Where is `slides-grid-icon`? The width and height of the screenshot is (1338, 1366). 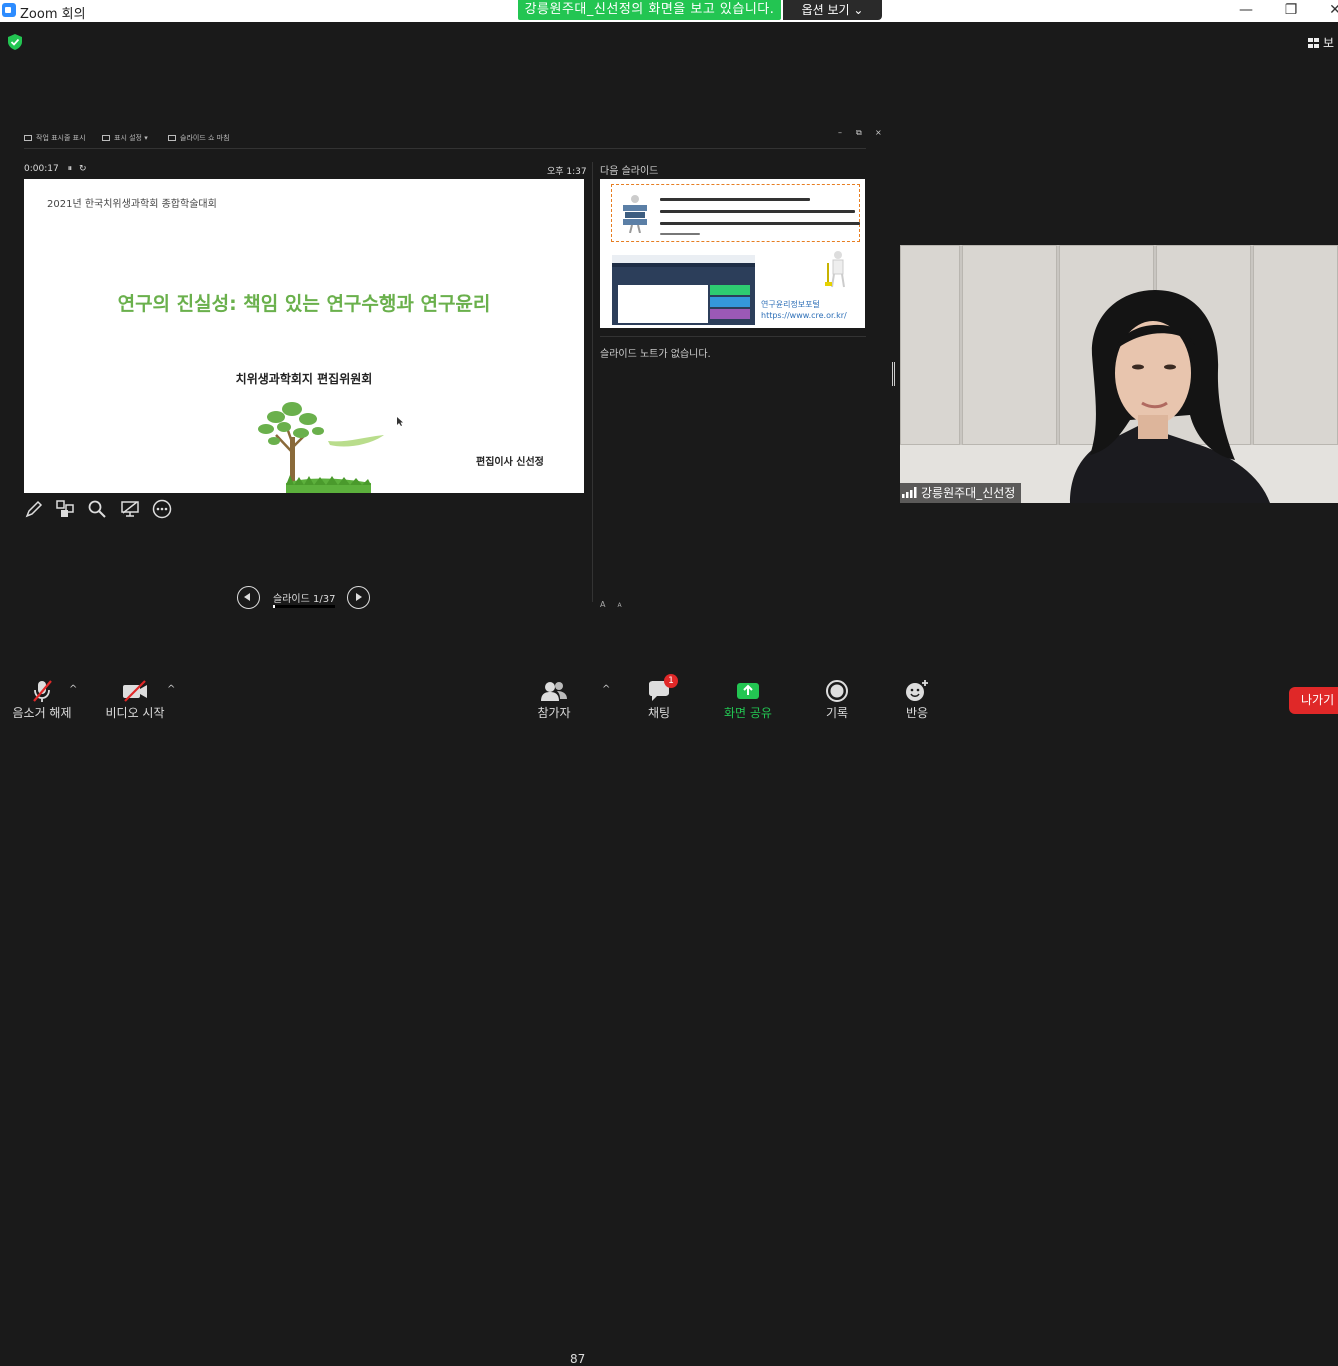
slides-grid-icon is located at coordinates (65, 509).